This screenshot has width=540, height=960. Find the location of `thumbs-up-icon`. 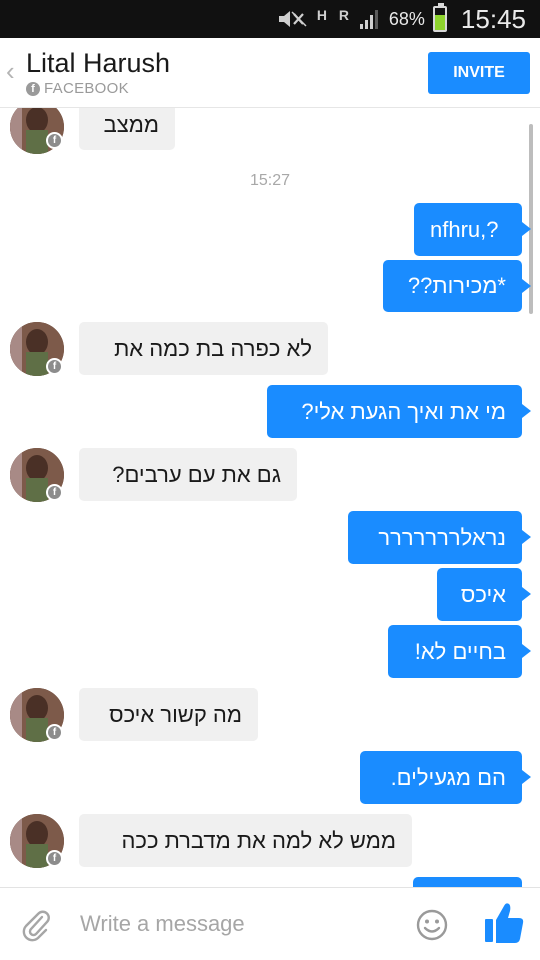

thumbs-up-icon is located at coordinates (504, 923).